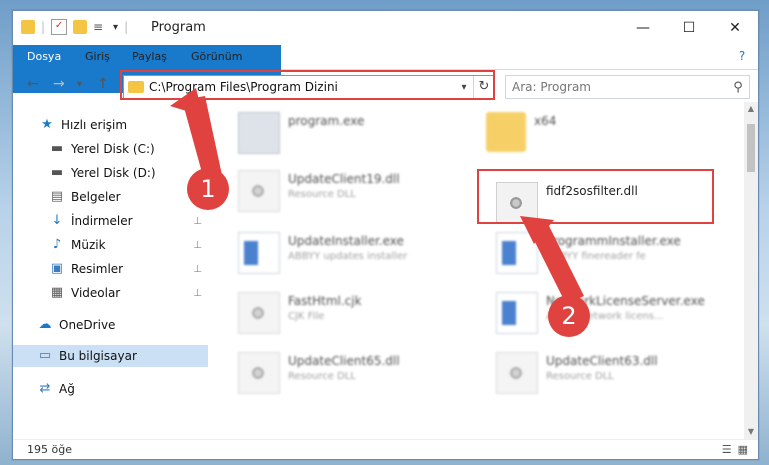  What do you see at coordinates (79, 84) in the screenshot?
I see `recent-locations-button: ▾` at bounding box center [79, 84].